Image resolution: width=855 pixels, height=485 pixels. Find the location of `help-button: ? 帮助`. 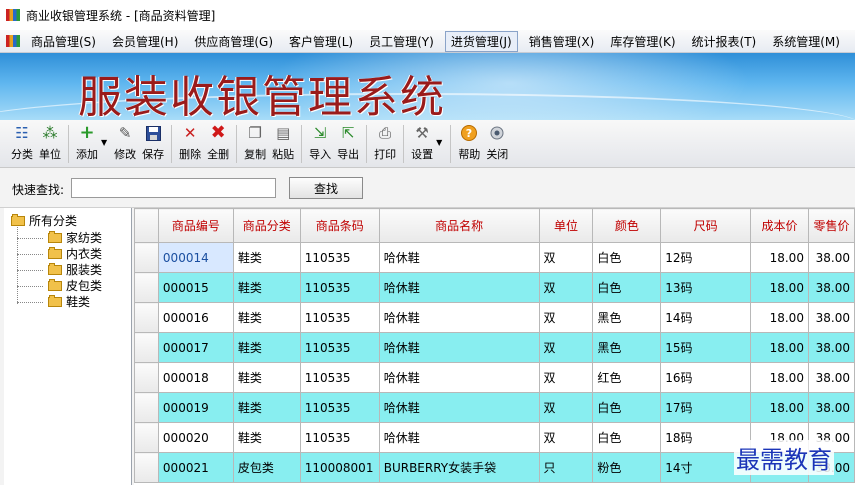

help-button: ? 帮助 is located at coordinates (469, 143).